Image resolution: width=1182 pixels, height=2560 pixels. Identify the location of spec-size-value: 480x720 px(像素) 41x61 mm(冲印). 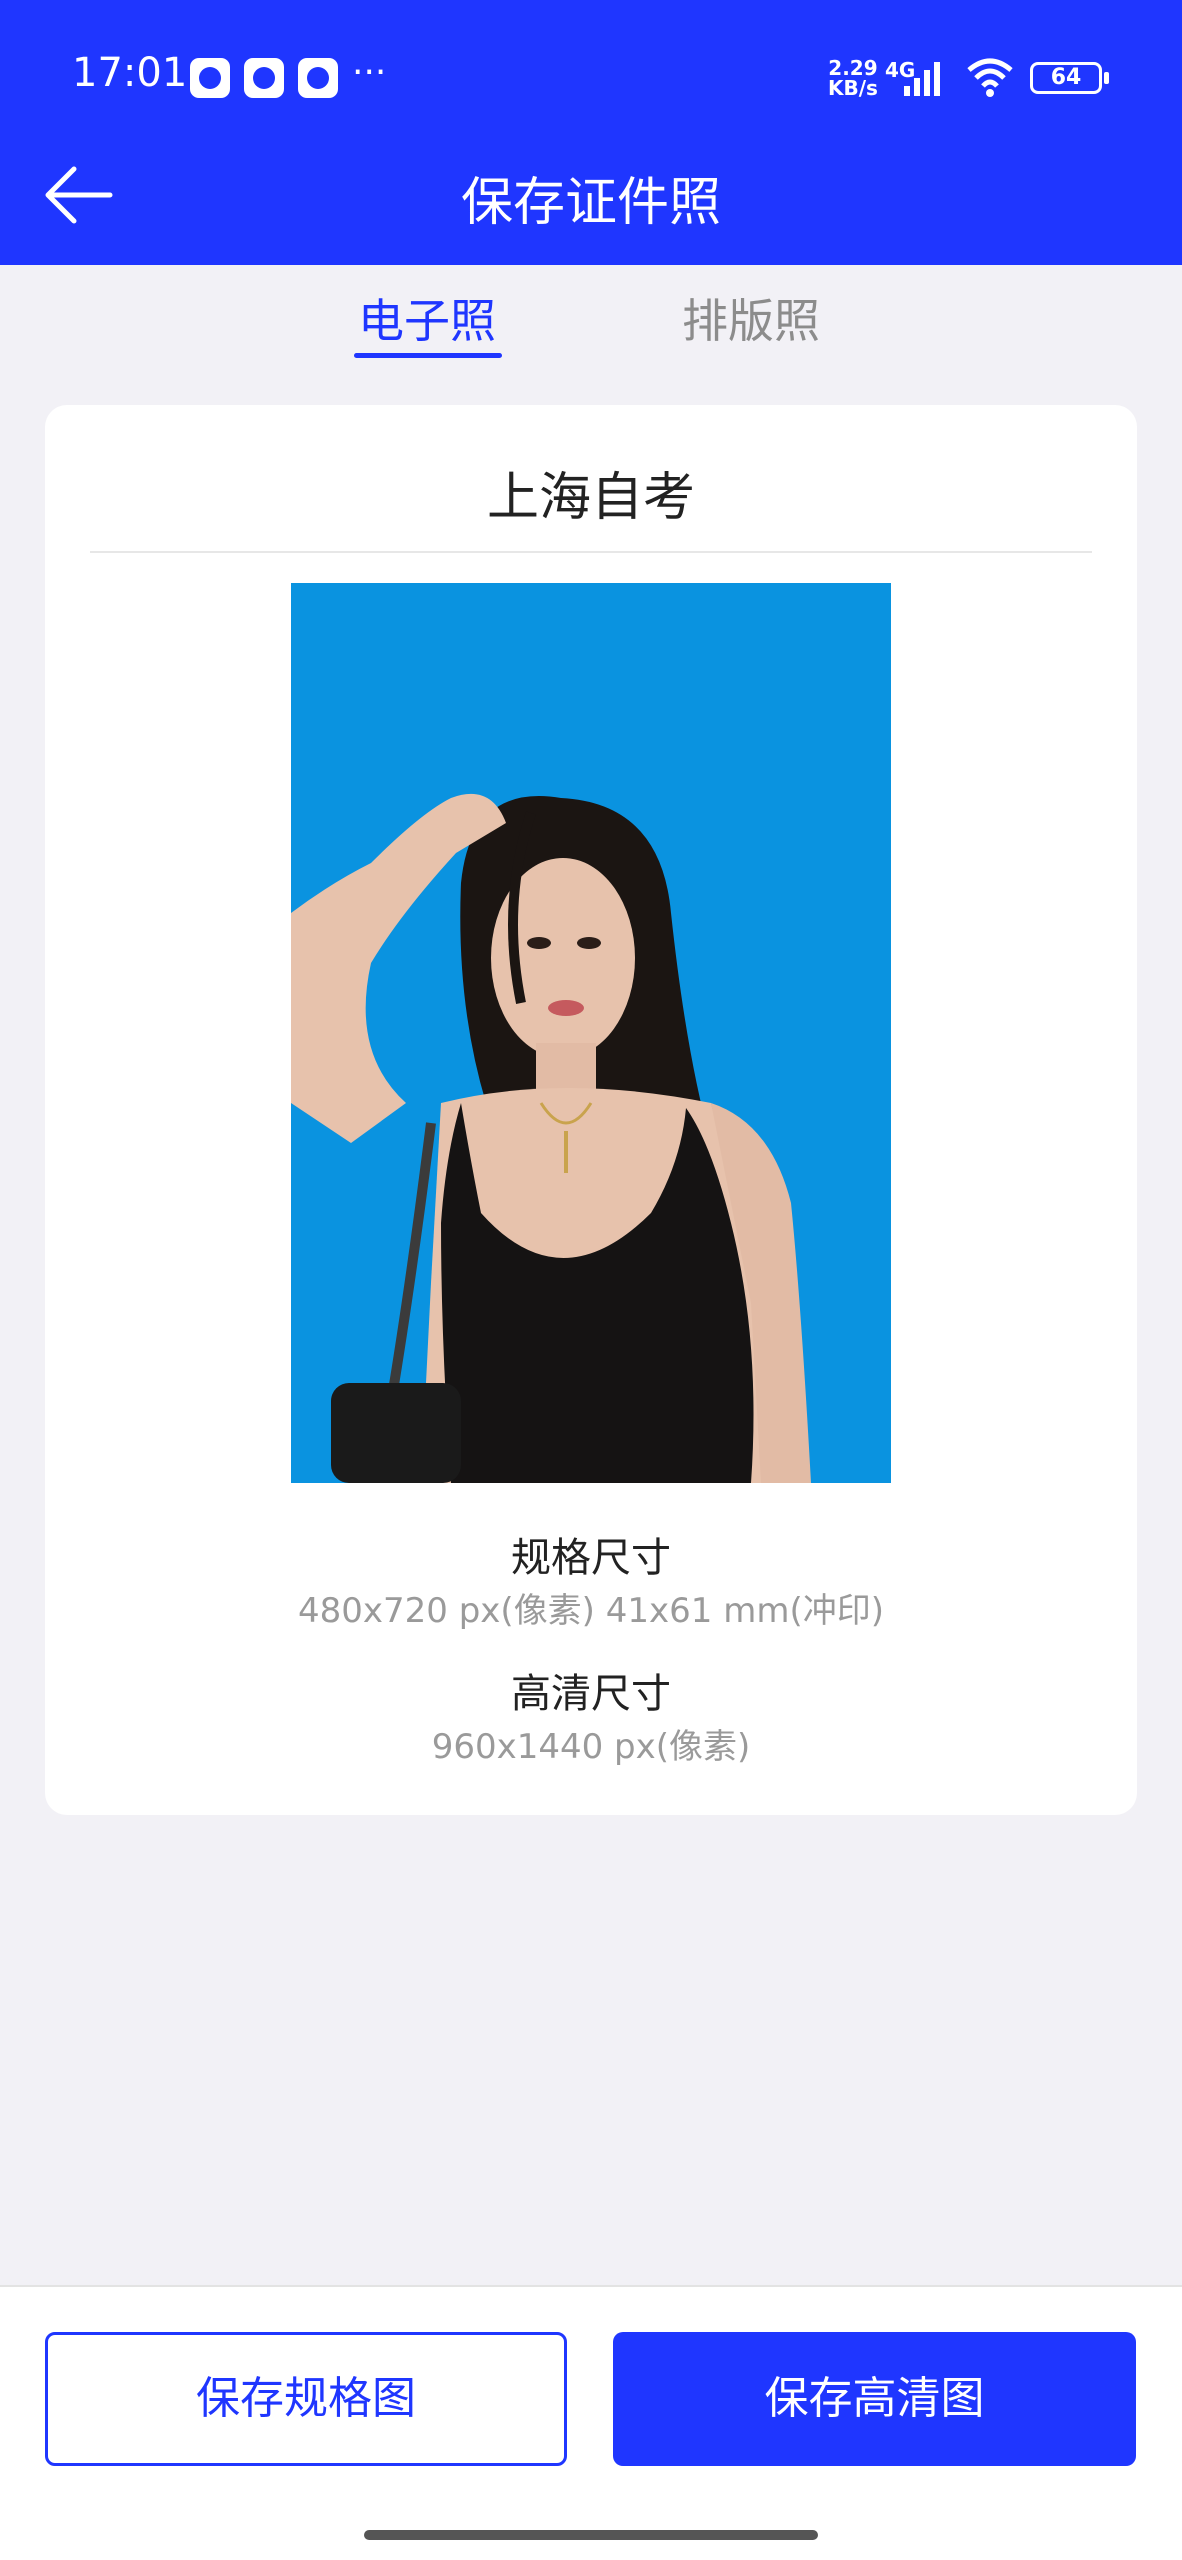
(591, 1611).